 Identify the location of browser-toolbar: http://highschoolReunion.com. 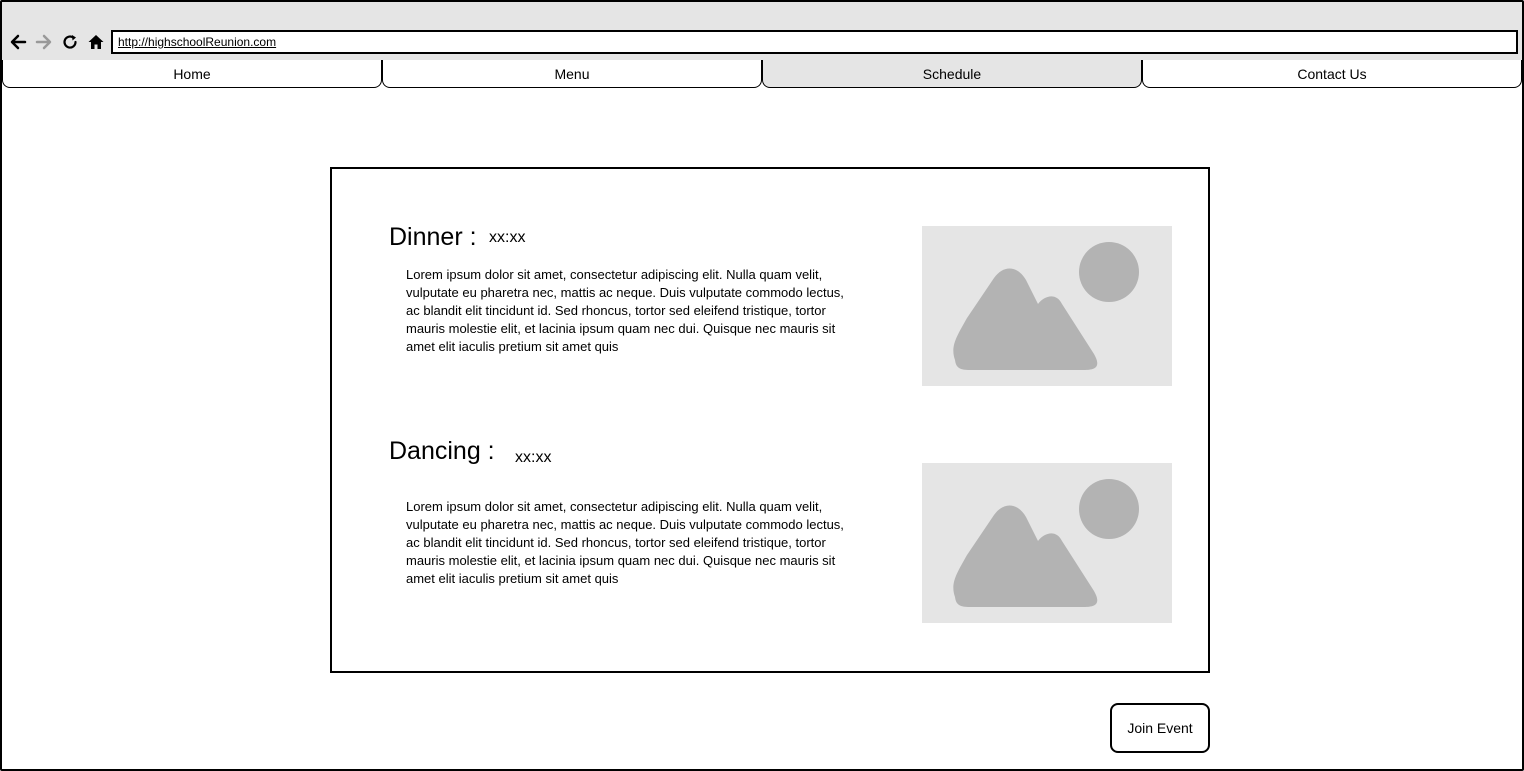
(762, 31).